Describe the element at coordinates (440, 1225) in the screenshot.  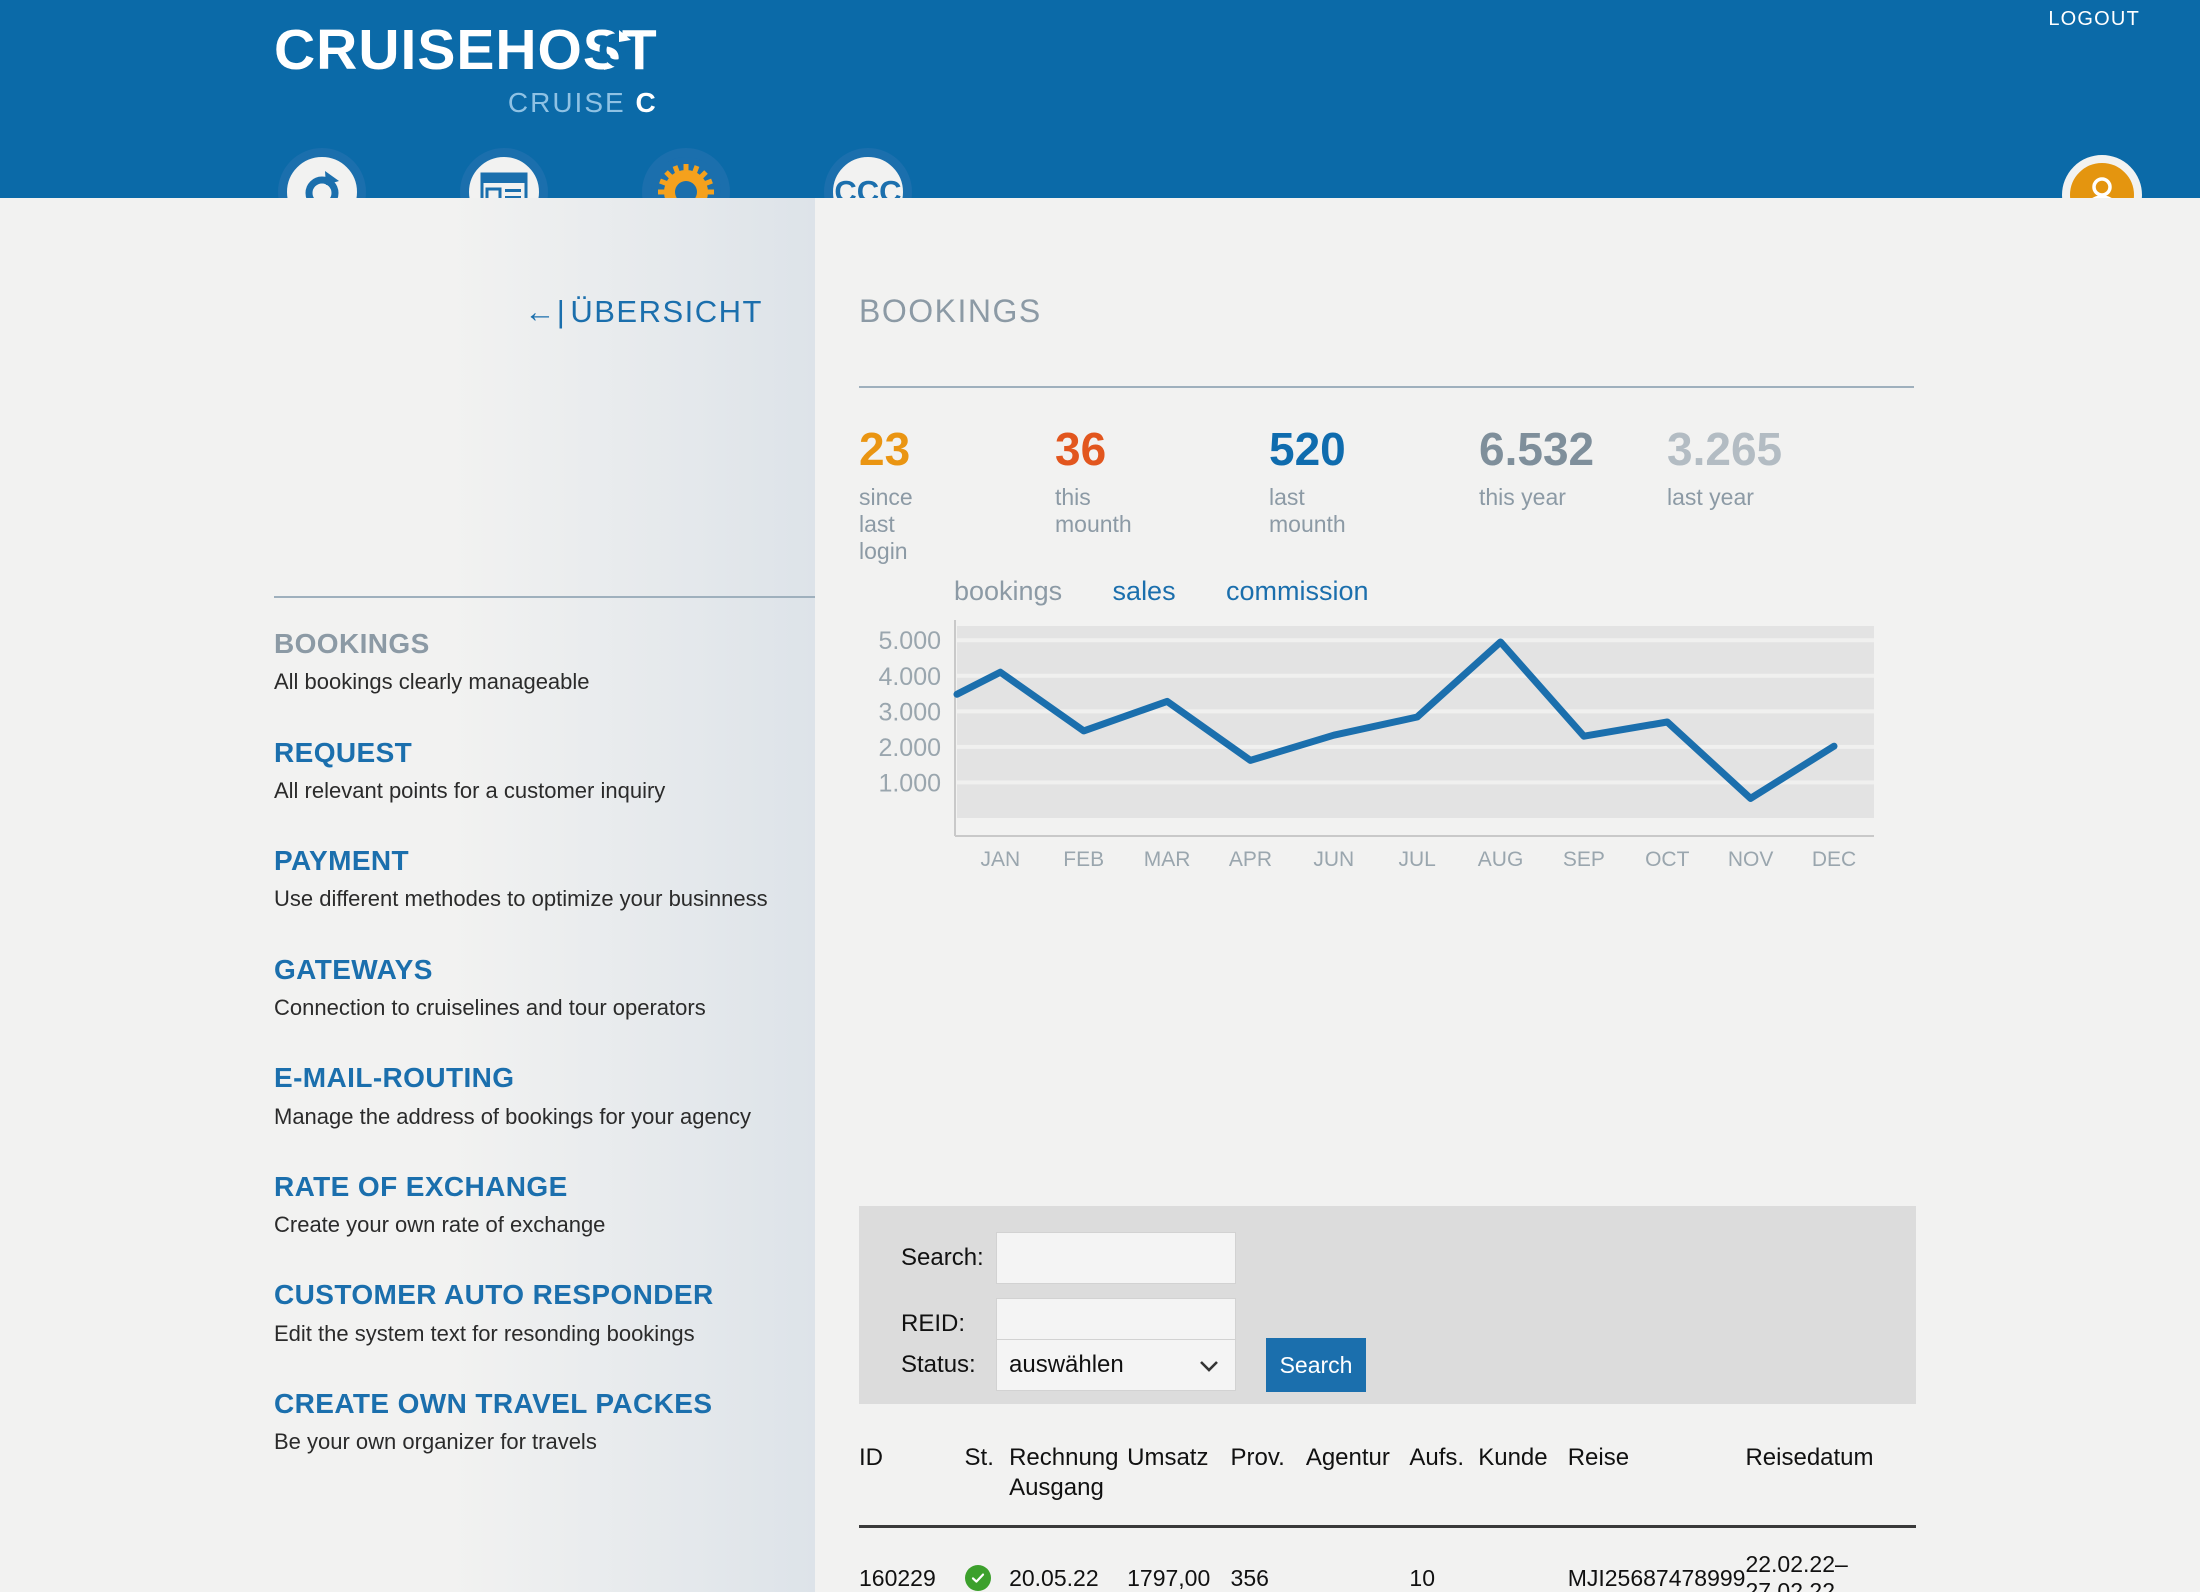
I see `sidebar-item-desc: Create your own rate of exchange` at that location.